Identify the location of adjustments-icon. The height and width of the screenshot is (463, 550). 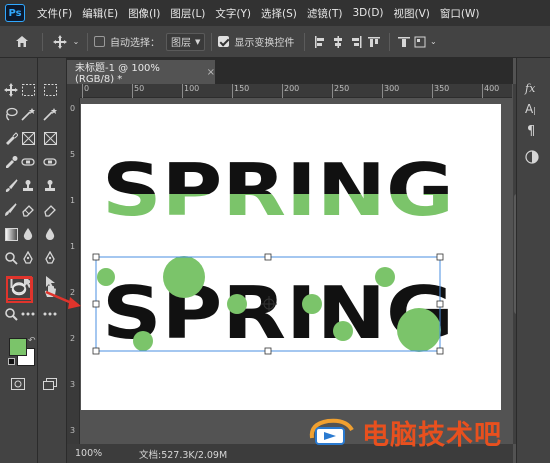
(532, 158).